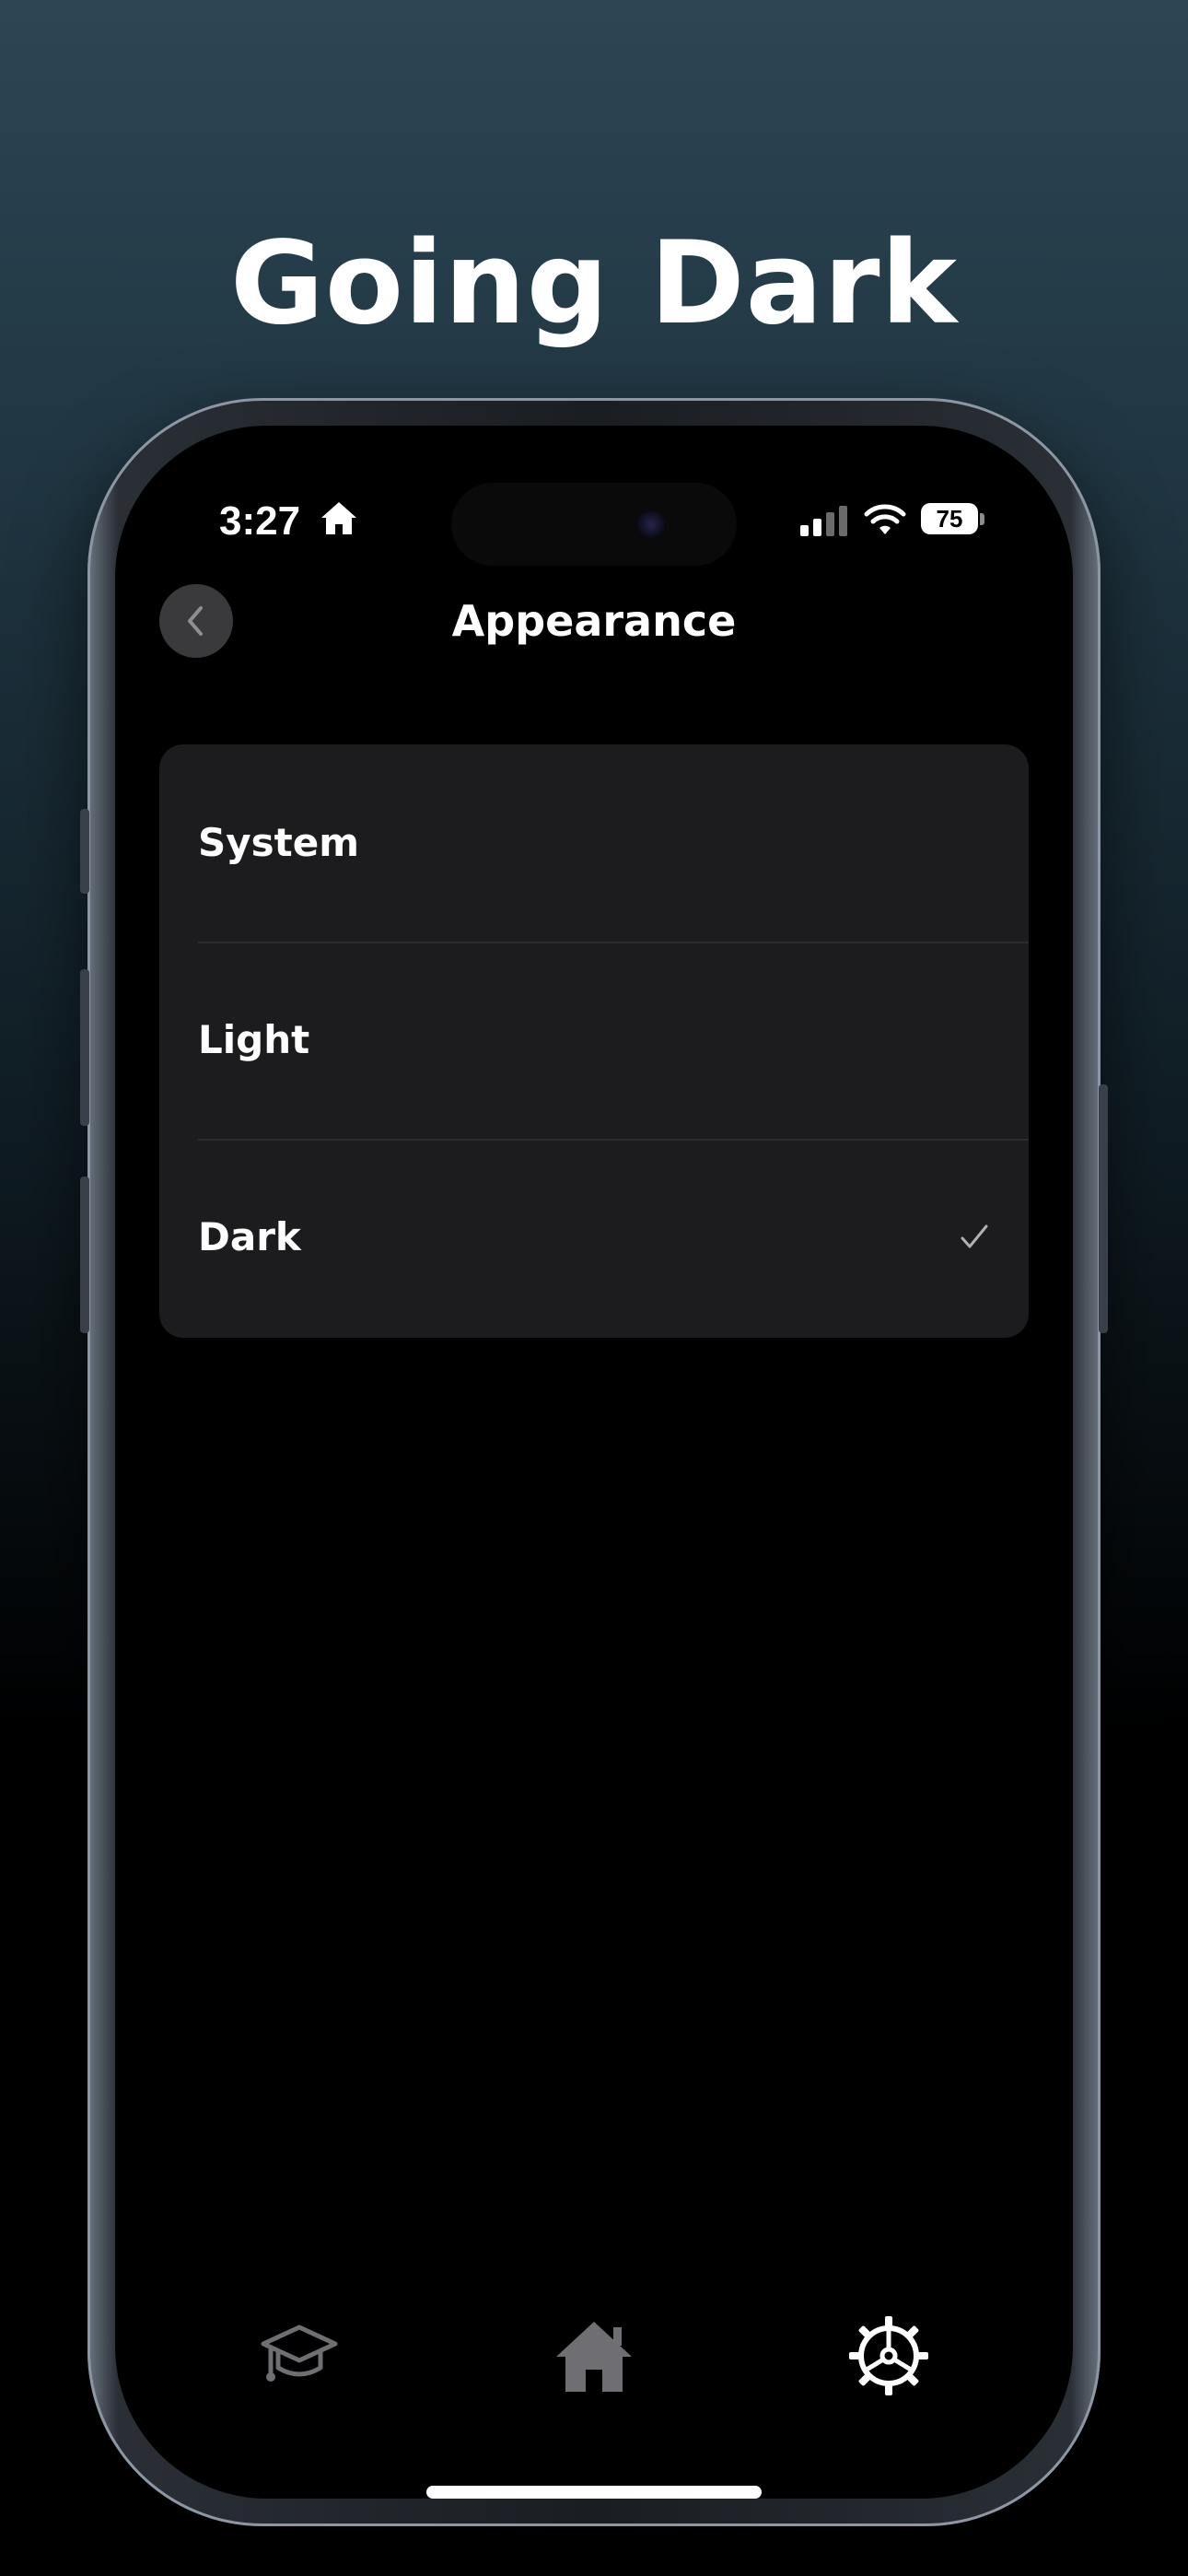 The width and height of the screenshot is (1188, 2576). I want to click on option-light: Light, so click(594, 1040).